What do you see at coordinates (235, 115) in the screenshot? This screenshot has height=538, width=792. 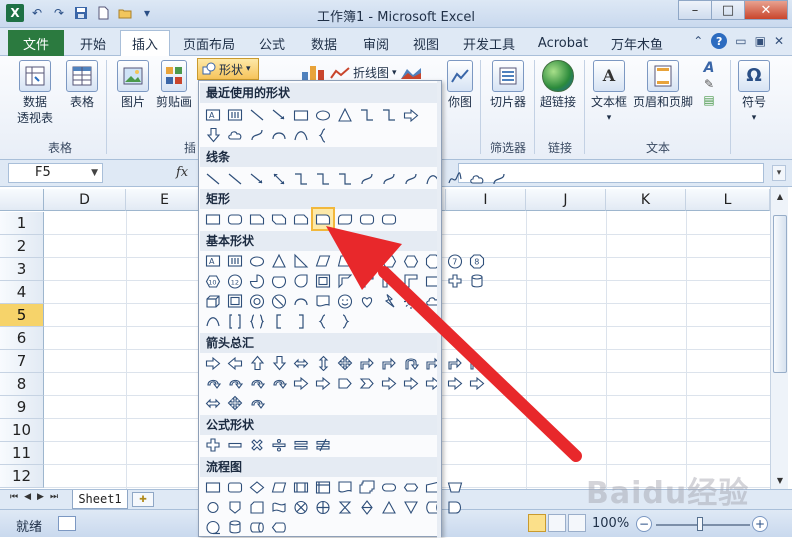 I see `vtextbox-shape-icon` at bounding box center [235, 115].